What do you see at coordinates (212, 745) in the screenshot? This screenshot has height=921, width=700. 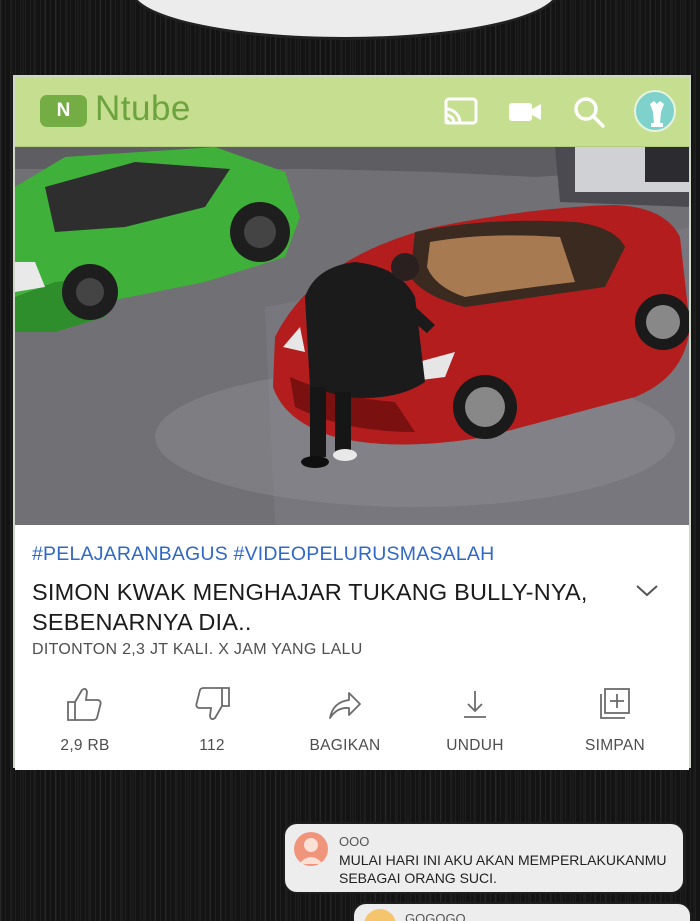 I see `dislike-count: 112` at bounding box center [212, 745].